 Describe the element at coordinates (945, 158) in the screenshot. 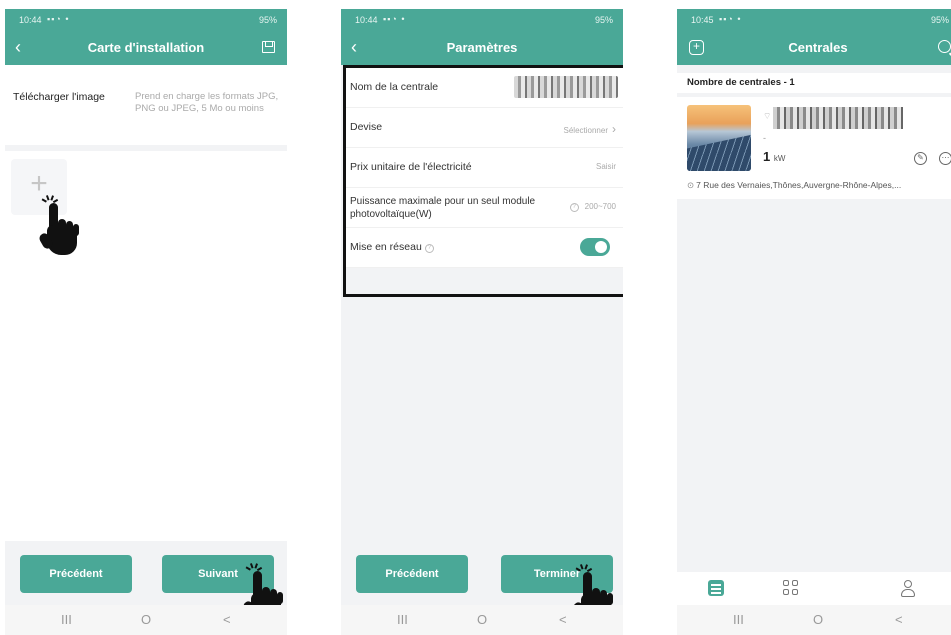

I see `more-icon: ⋯` at that location.